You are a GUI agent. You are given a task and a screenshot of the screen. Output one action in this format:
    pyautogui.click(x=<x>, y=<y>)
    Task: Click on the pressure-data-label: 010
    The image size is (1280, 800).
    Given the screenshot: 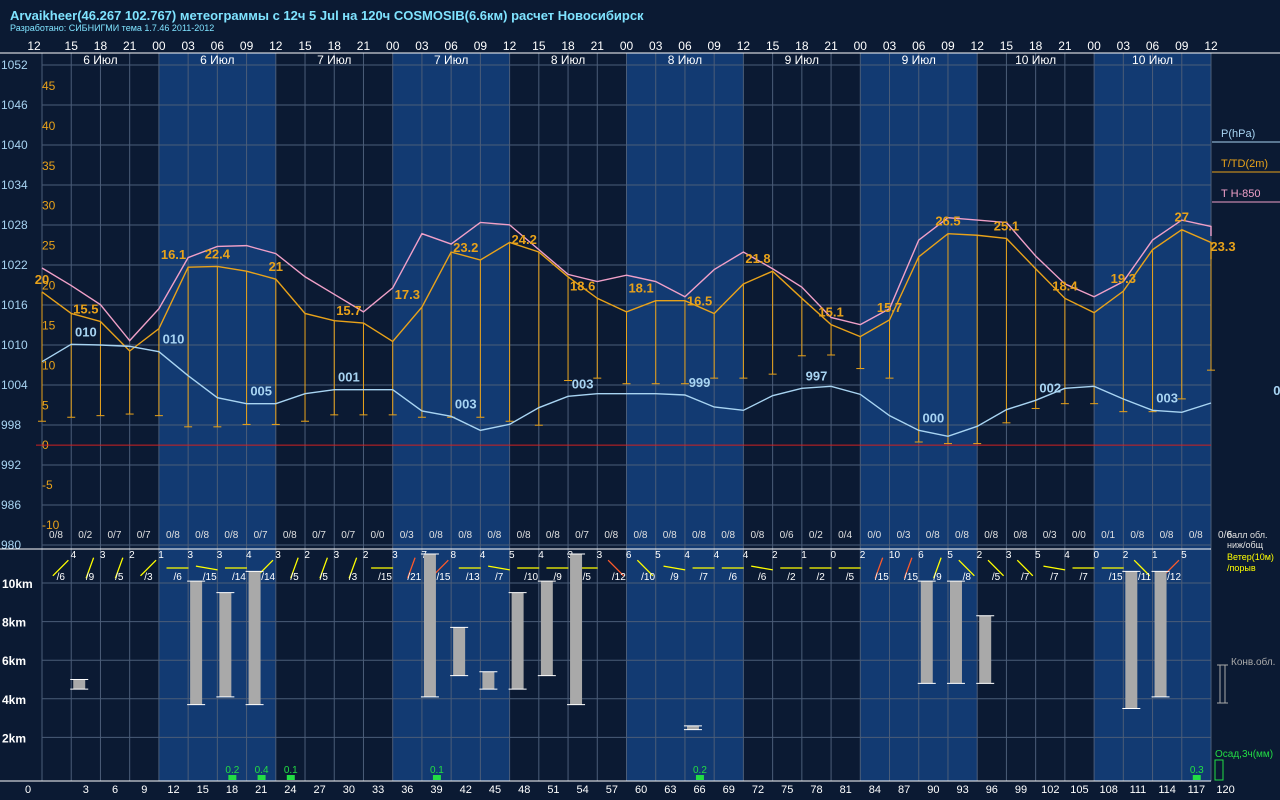 What is the action you would take?
    pyautogui.click(x=86, y=331)
    